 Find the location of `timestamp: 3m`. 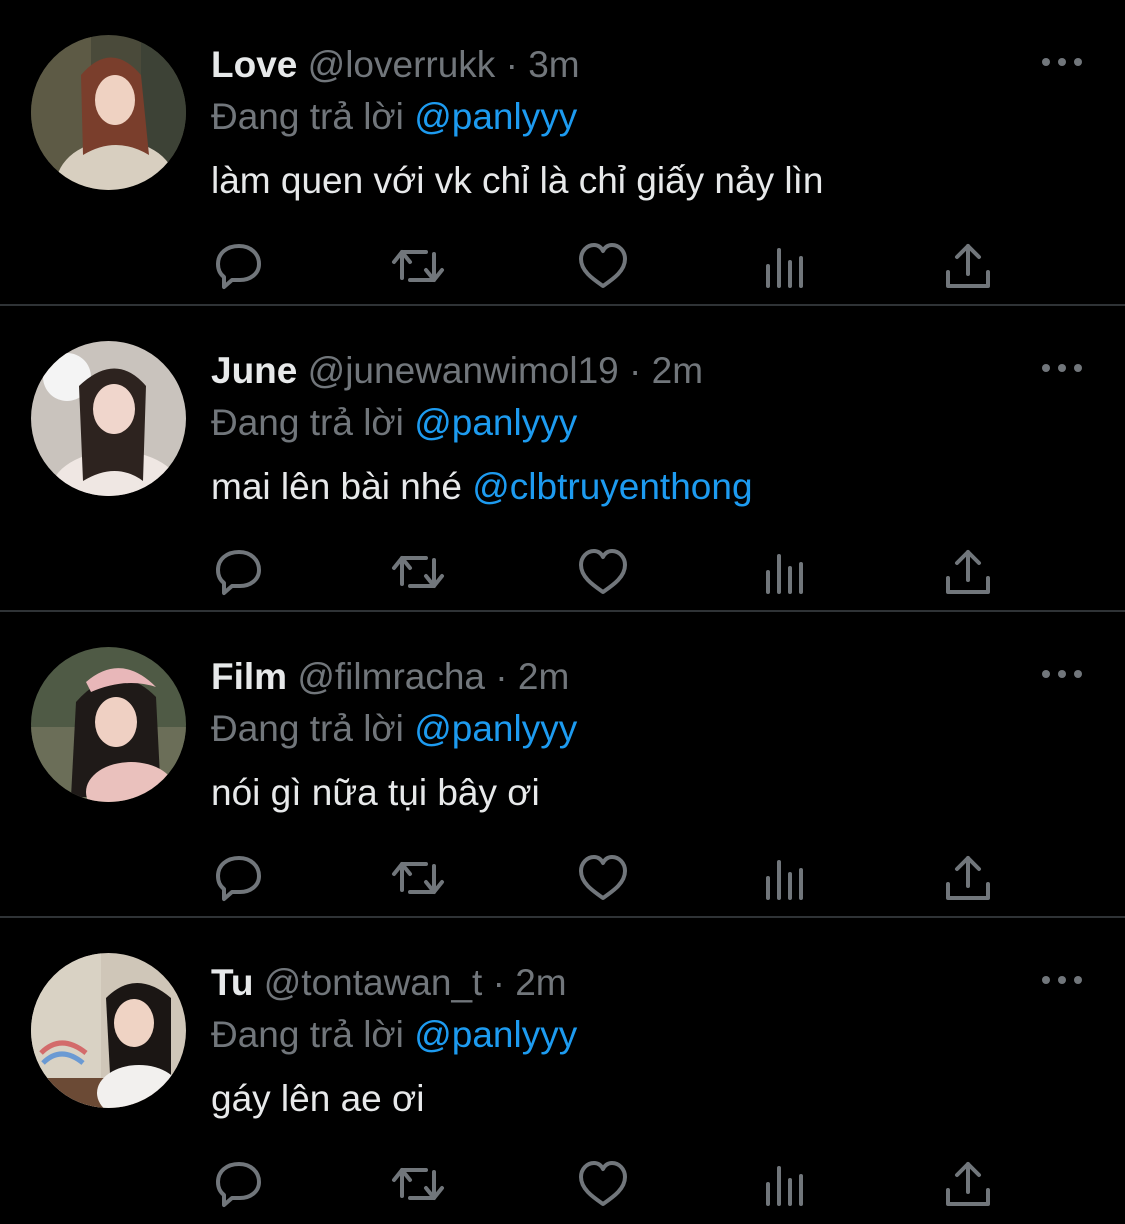

timestamp: 3m is located at coordinates (553, 64).